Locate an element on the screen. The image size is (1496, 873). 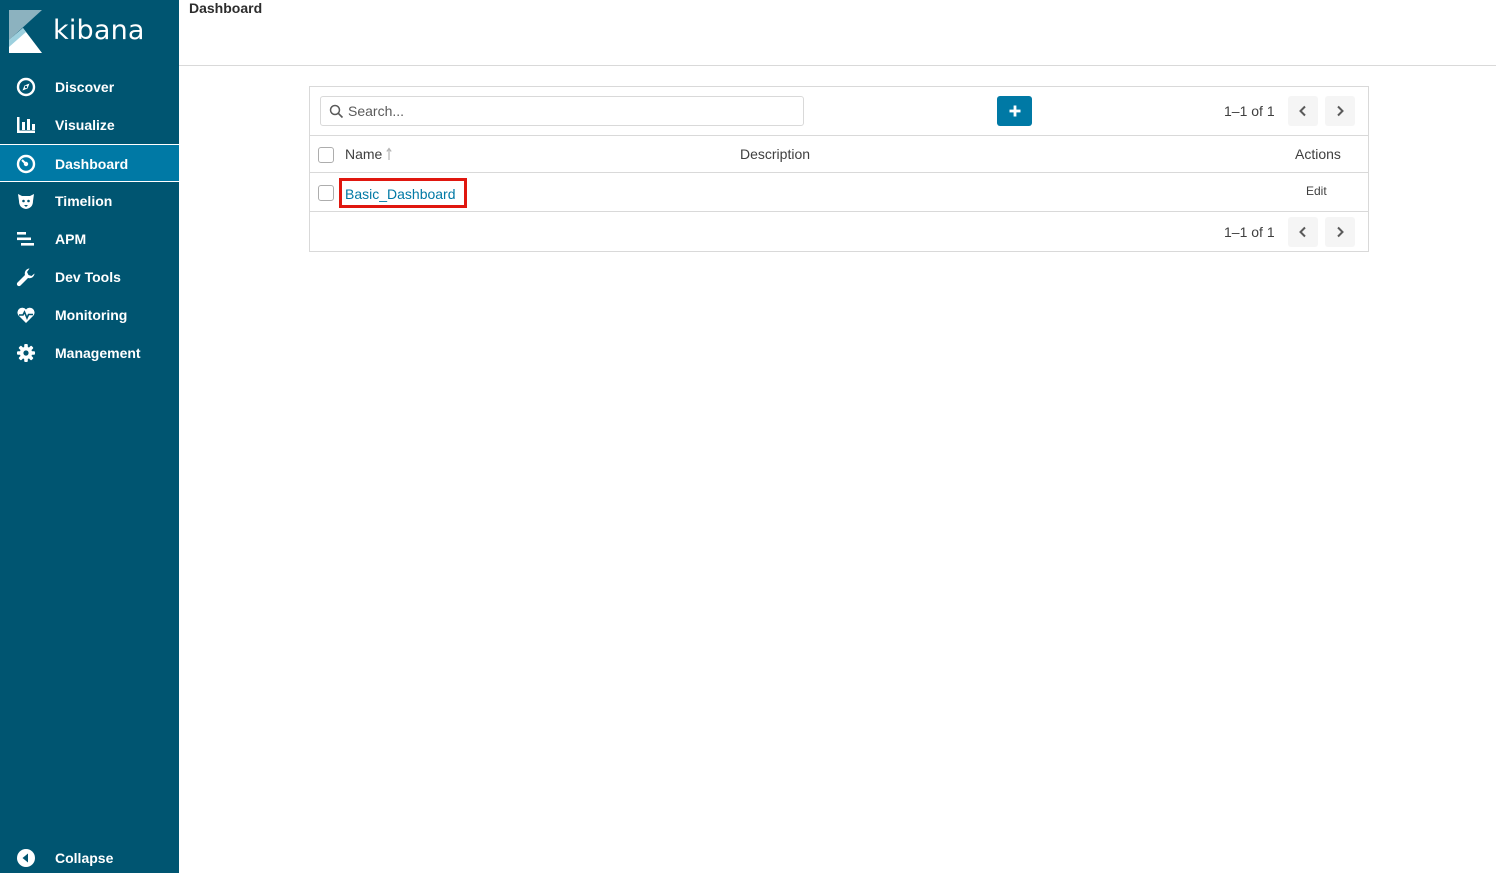
highlight-box: Basic_Dashboard is located at coordinates (403, 193).